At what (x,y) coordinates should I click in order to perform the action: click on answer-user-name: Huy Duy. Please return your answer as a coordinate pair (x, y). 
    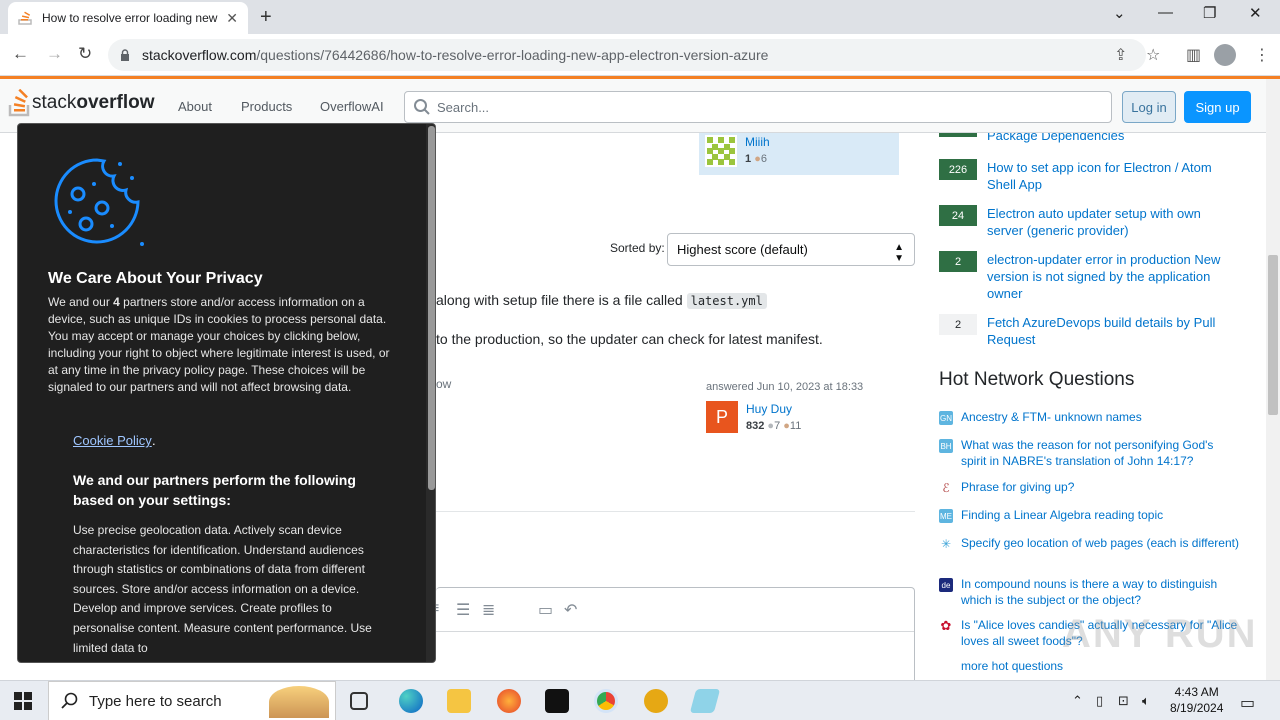
    Looking at the image, I should click on (769, 409).